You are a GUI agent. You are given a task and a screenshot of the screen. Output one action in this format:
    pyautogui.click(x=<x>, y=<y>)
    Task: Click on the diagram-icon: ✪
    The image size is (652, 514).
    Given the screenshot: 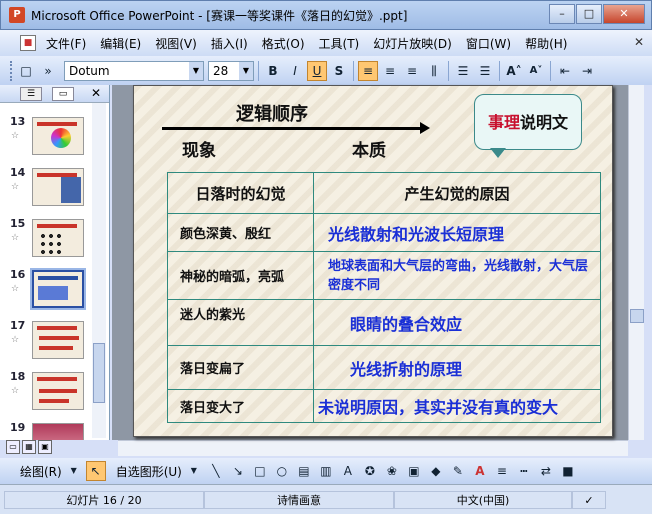 What is the action you would take?
    pyautogui.click(x=370, y=471)
    